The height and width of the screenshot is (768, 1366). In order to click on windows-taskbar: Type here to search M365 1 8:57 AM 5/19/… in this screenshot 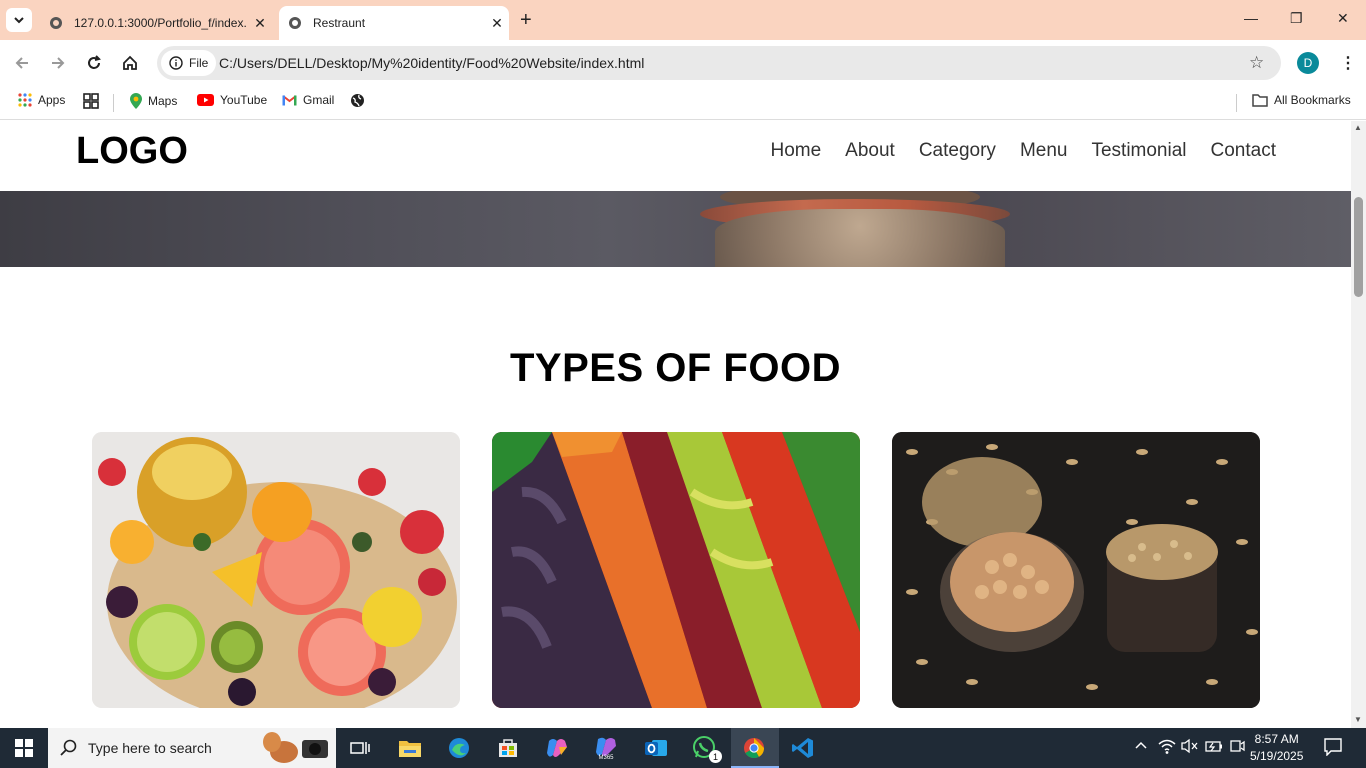, I will do `click(683, 748)`.